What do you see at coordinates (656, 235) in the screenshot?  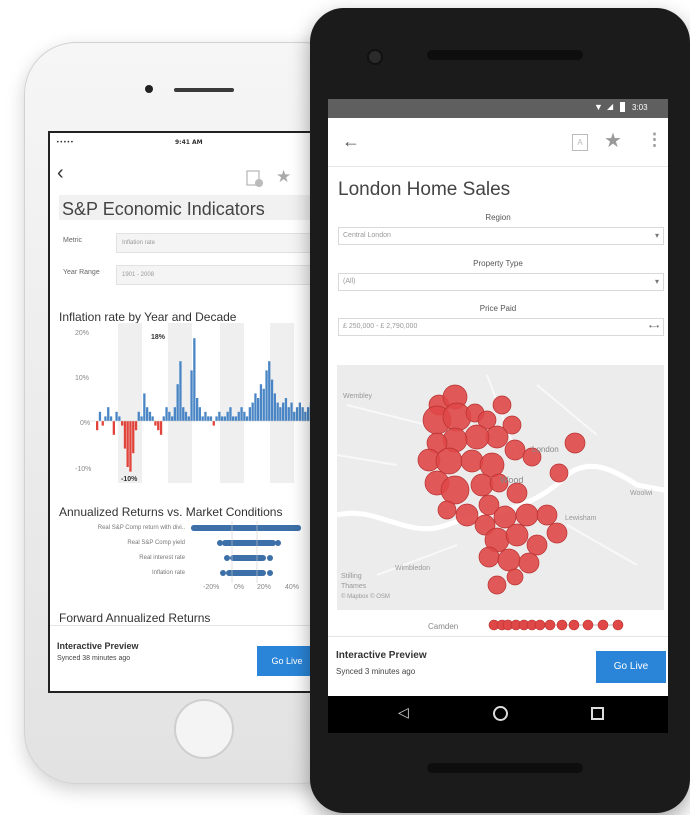 I see `dropdown-caret-icon: ▾` at bounding box center [656, 235].